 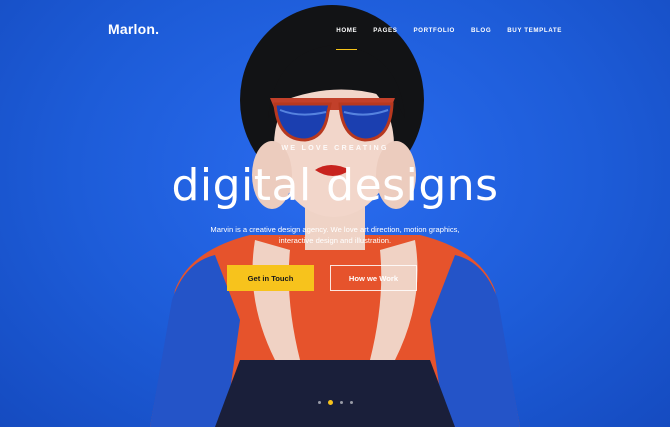 What do you see at coordinates (373, 278) in the screenshot?
I see `how-we-work-button: How we Work` at bounding box center [373, 278].